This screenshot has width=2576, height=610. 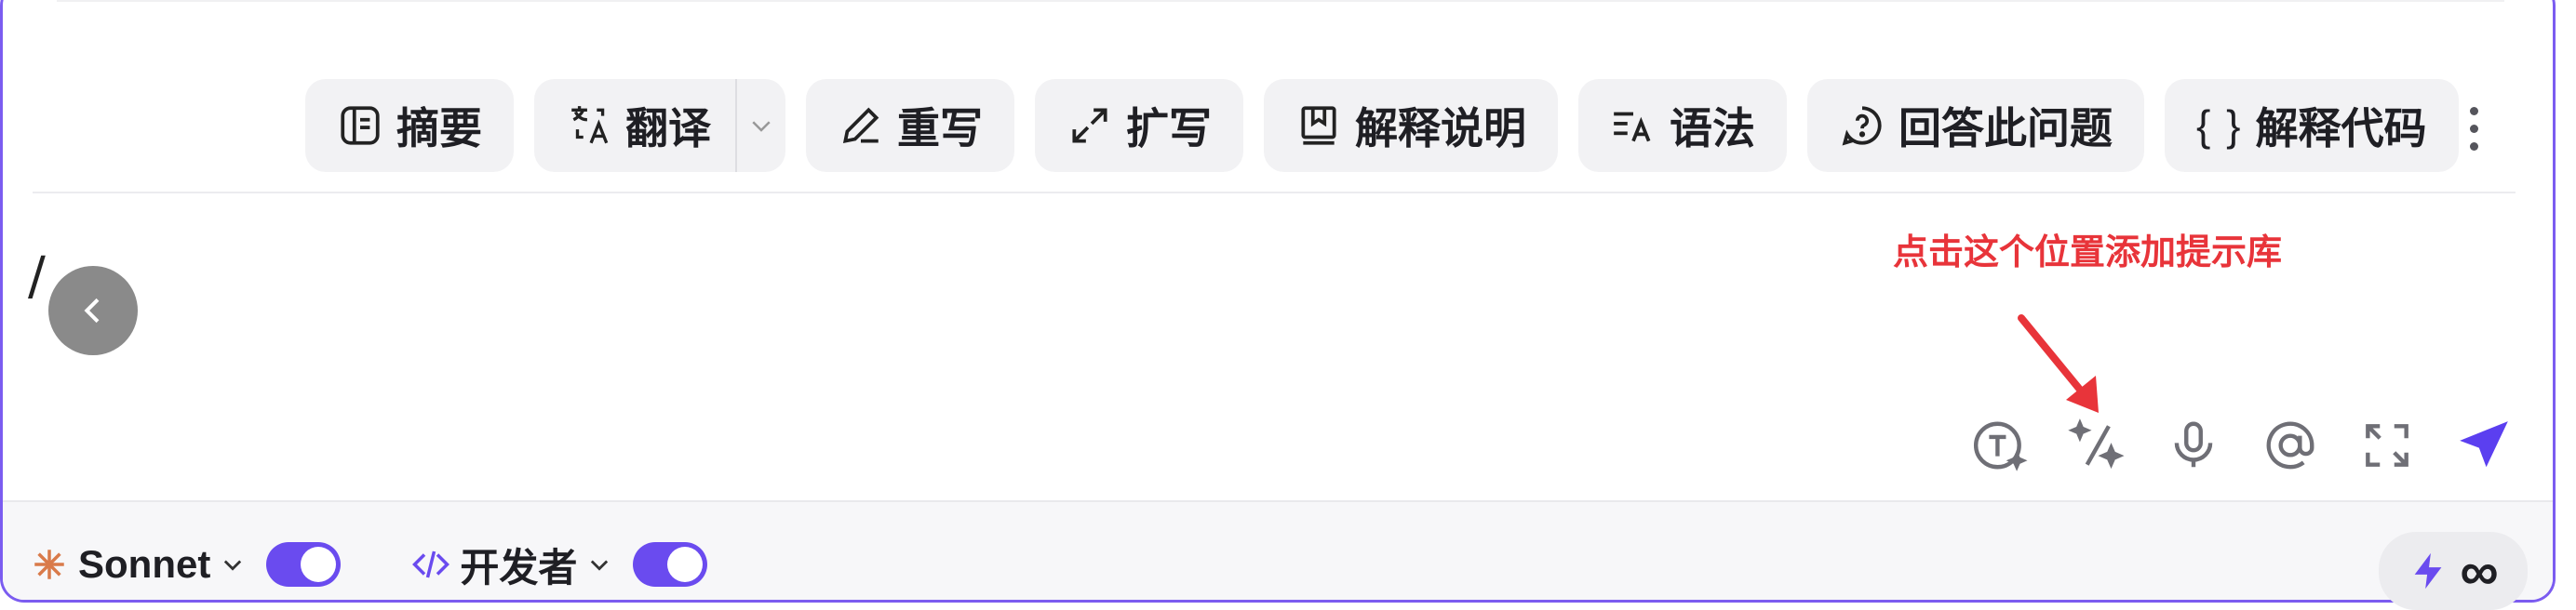 What do you see at coordinates (2000, 445) in the screenshot?
I see `text-tool-icon` at bounding box center [2000, 445].